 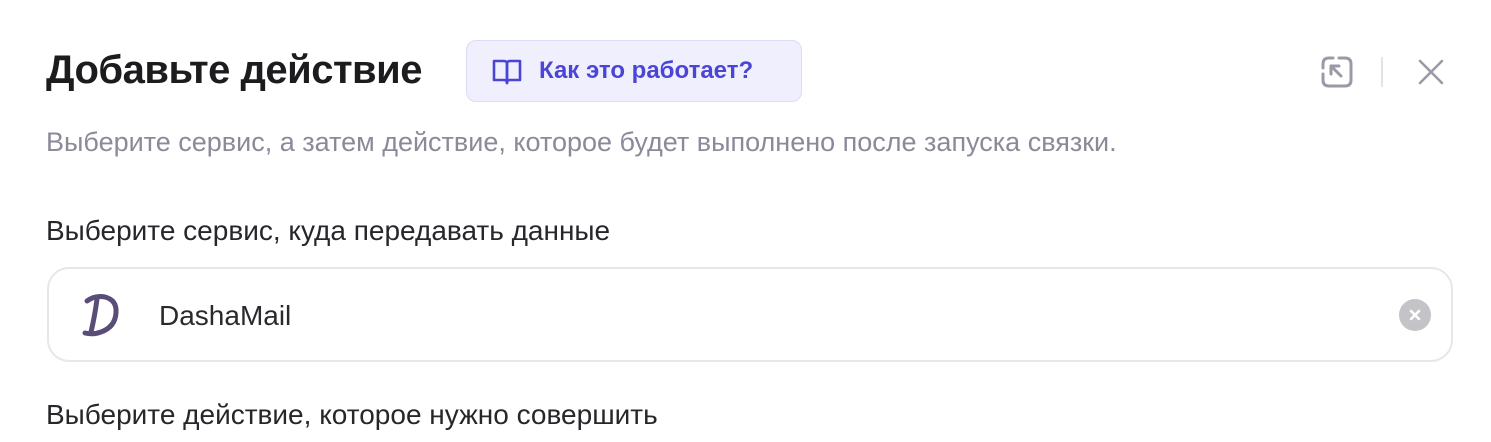 What do you see at coordinates (646, 70) in the screenshot?
I see `how-it-works-label: Как это работает?` at bounding box center [646, 70].